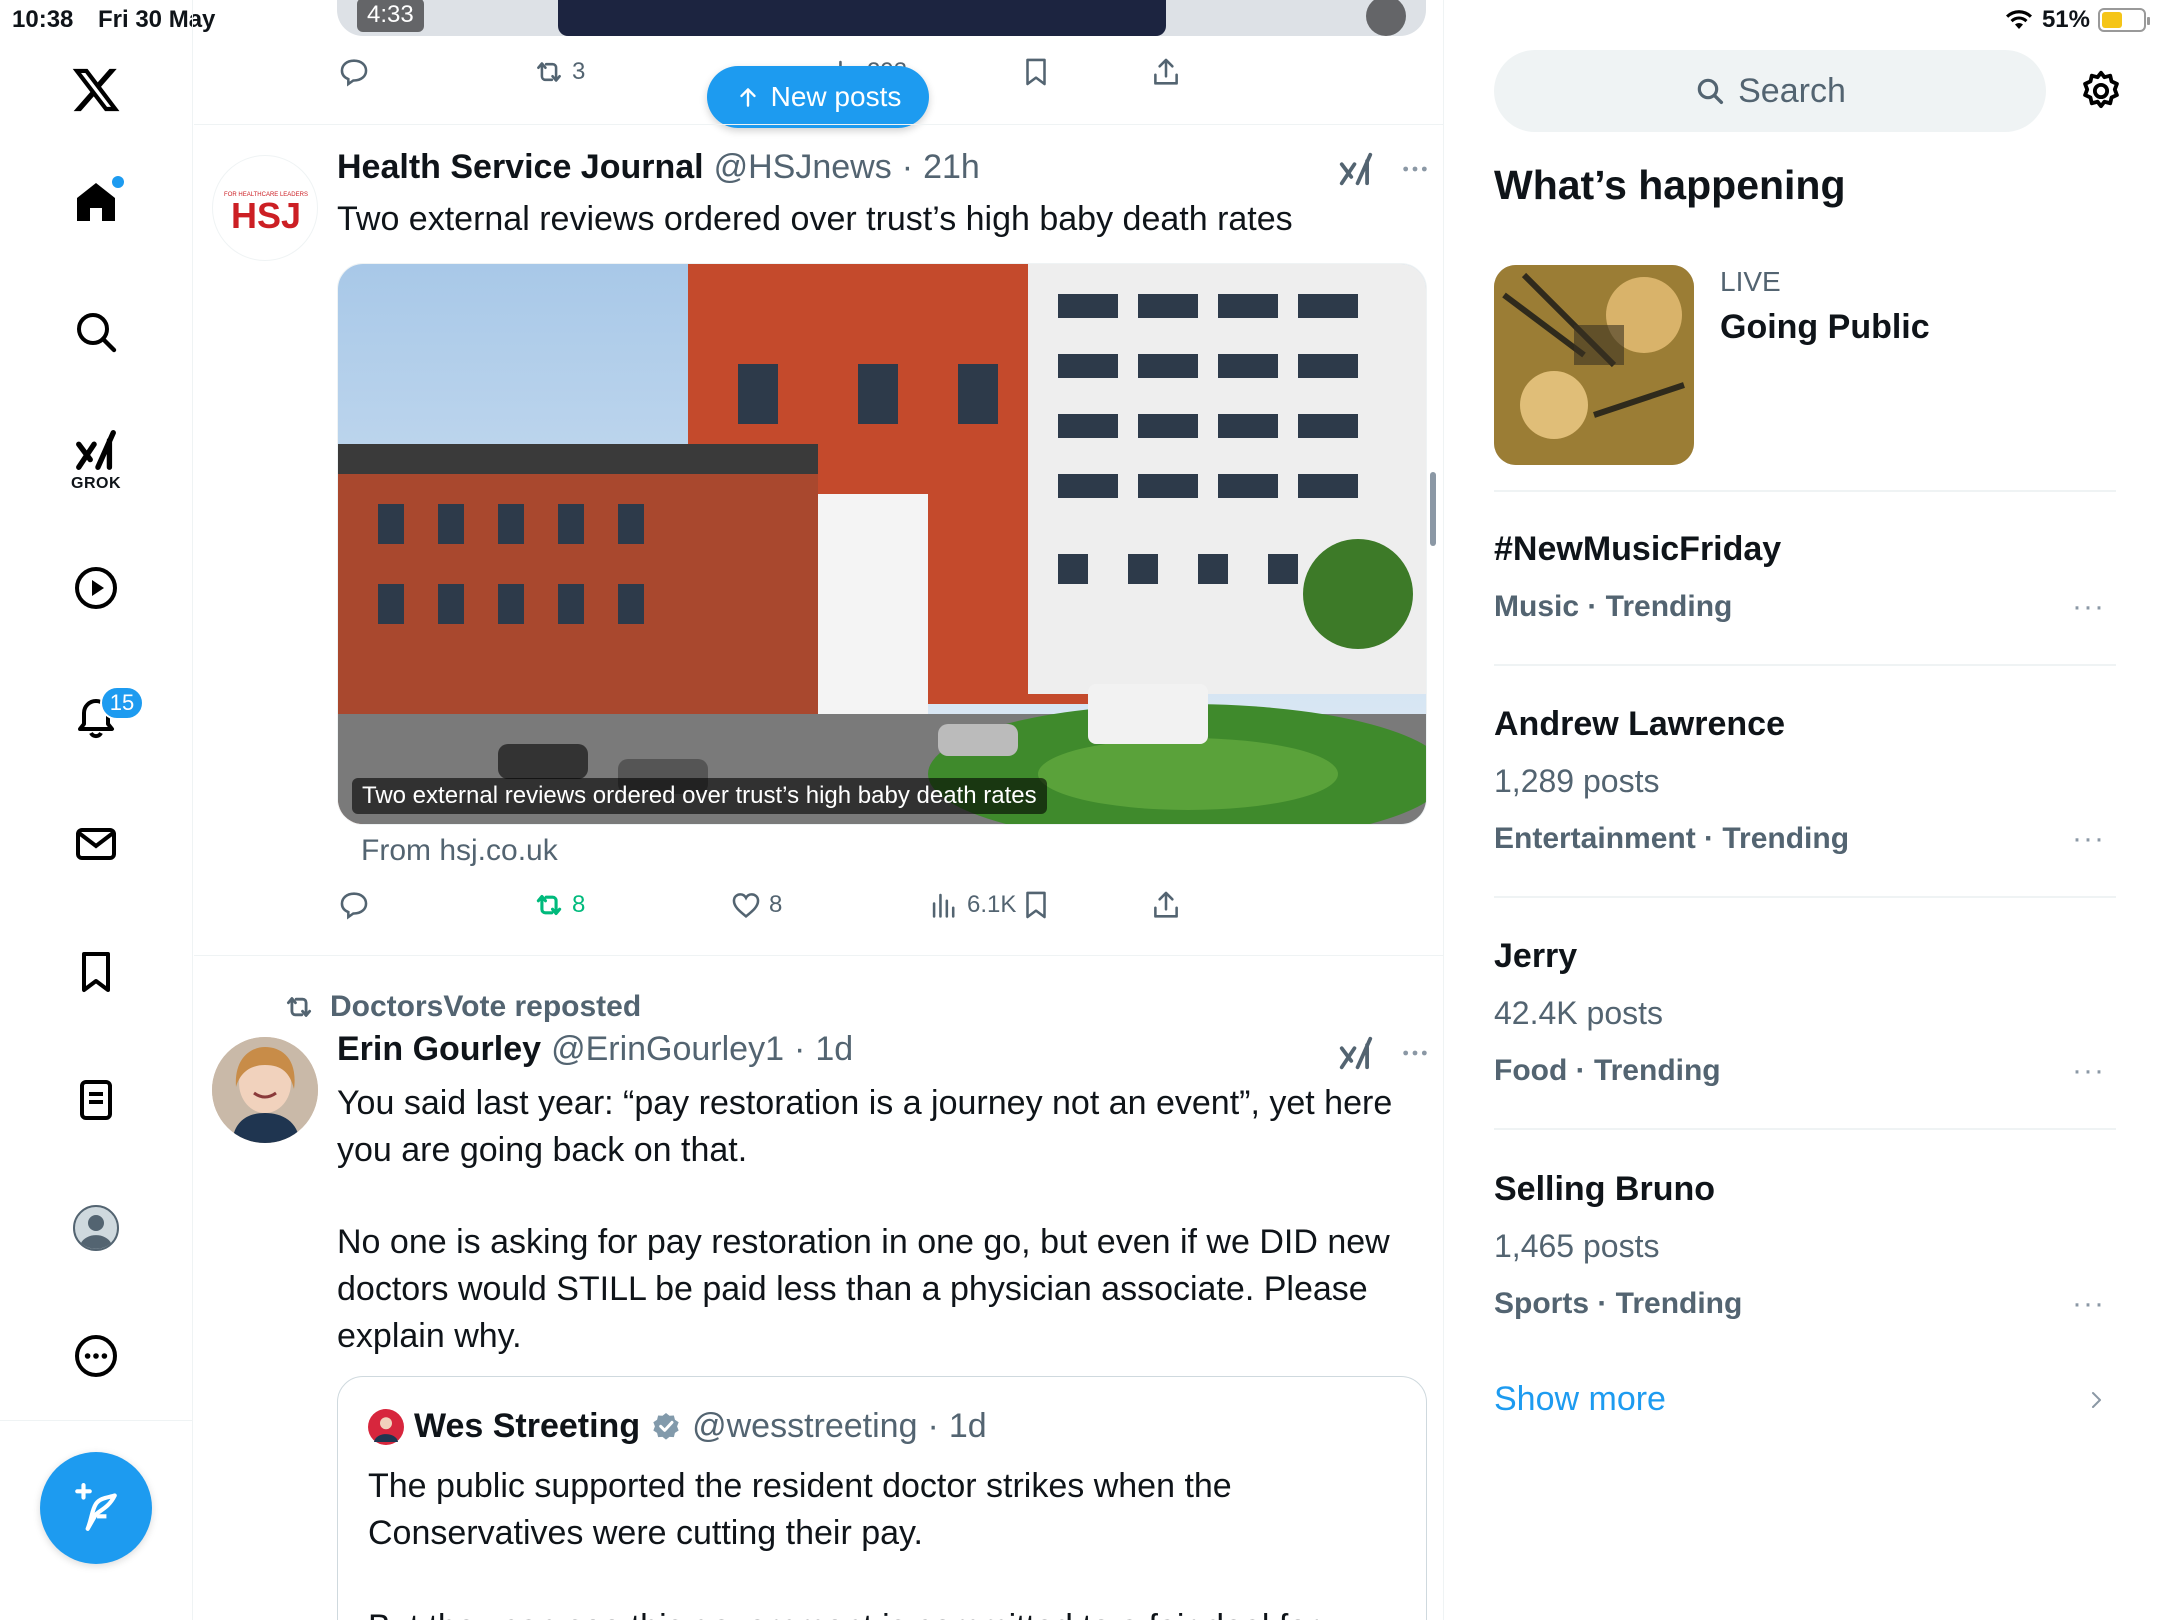 This screenshot has height=1620, width=2160. Describe the element at coordinates (527, 1426) in the screenshot. I see `quoted-author-name: Wes Streeting` at that location.